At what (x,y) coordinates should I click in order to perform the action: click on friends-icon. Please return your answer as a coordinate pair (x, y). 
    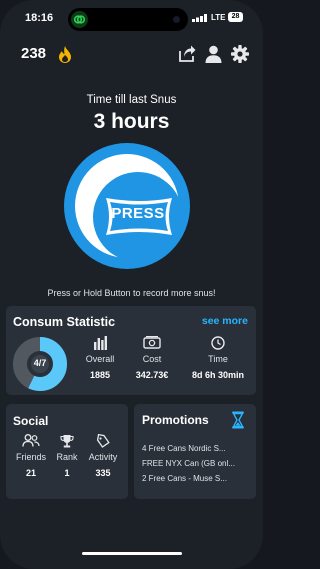
    Looking at the image, I should click on (31, 440).